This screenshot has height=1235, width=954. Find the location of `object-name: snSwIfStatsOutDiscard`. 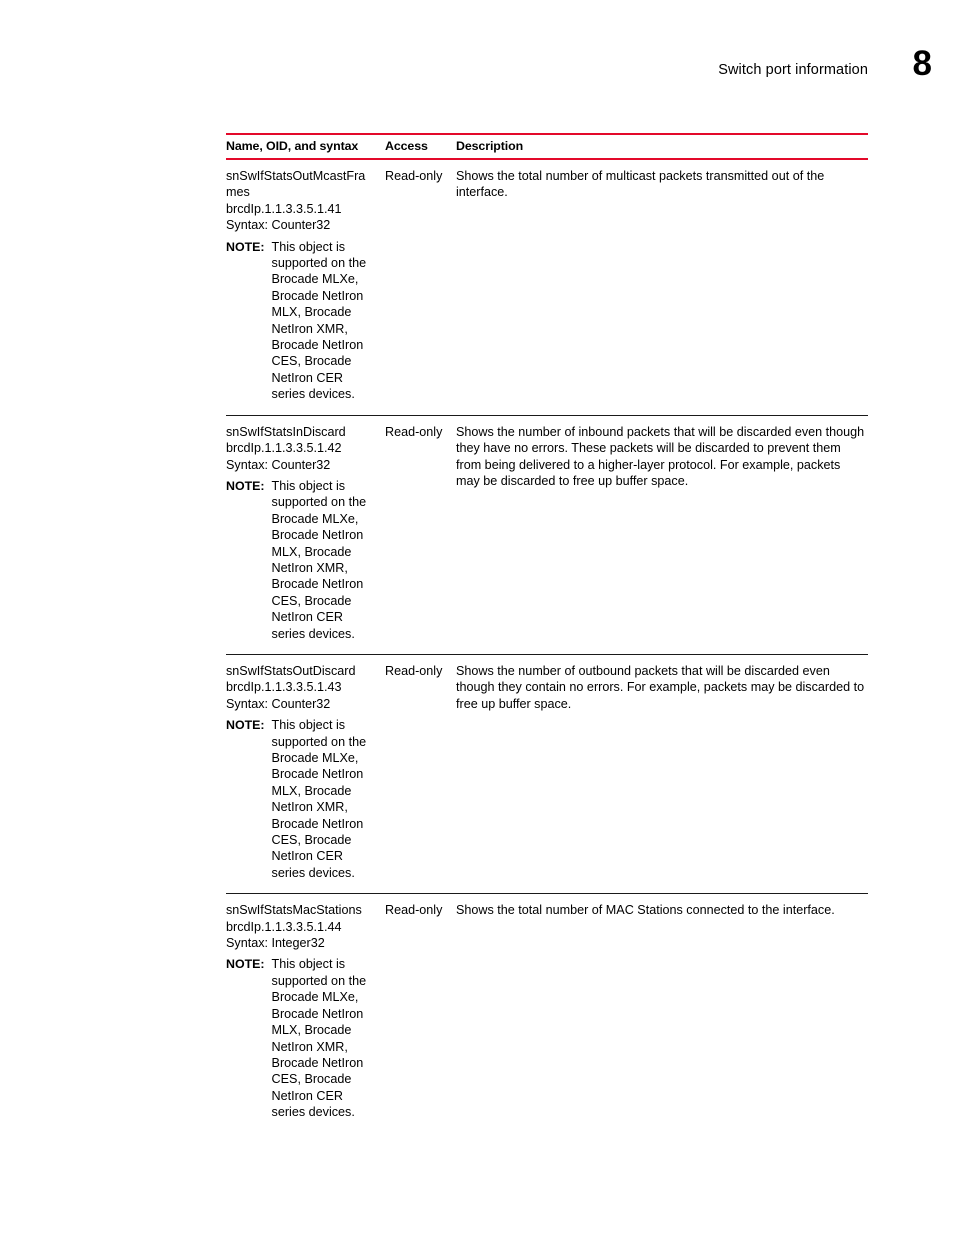

object-name: snSwIfStatsOutDiscard is located at coordinates (291, 670).